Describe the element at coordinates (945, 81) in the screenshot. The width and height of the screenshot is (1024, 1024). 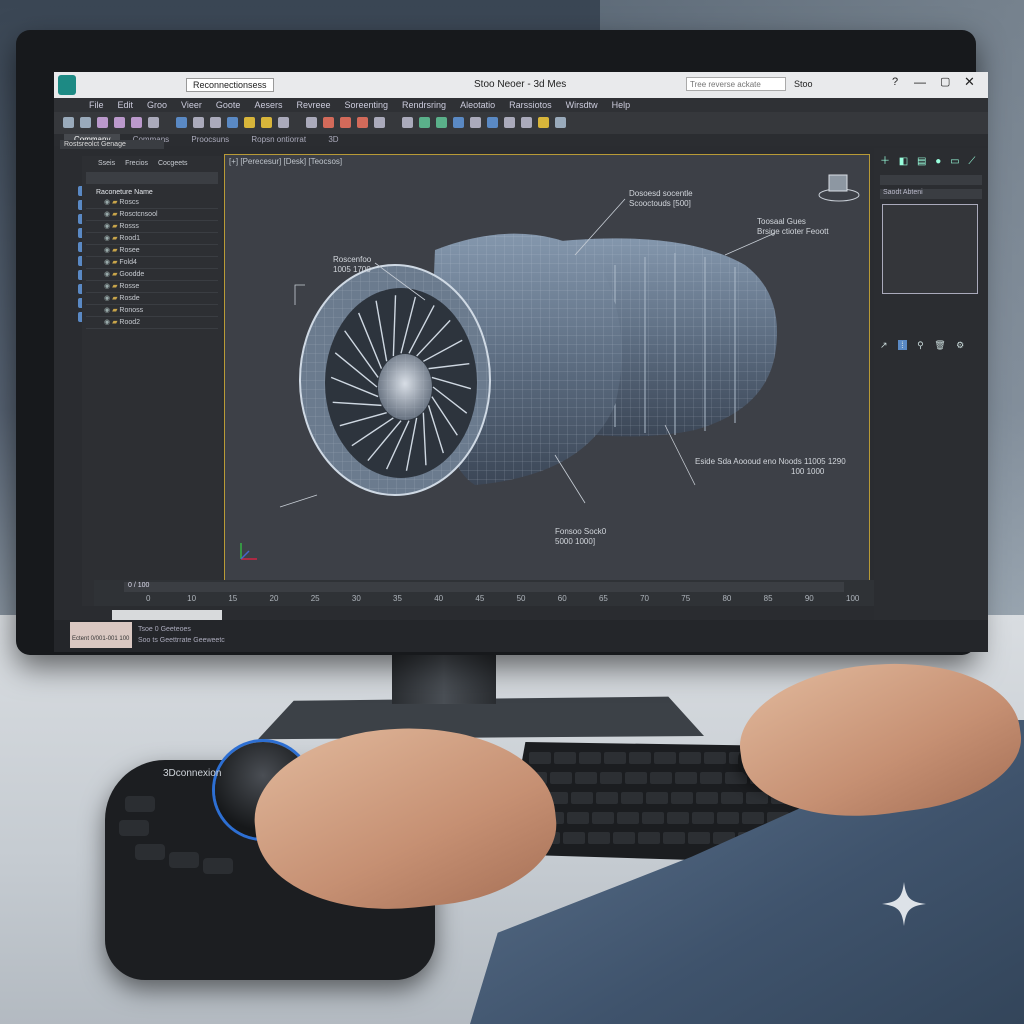
I see `maximize-icon: ▢` at that location.